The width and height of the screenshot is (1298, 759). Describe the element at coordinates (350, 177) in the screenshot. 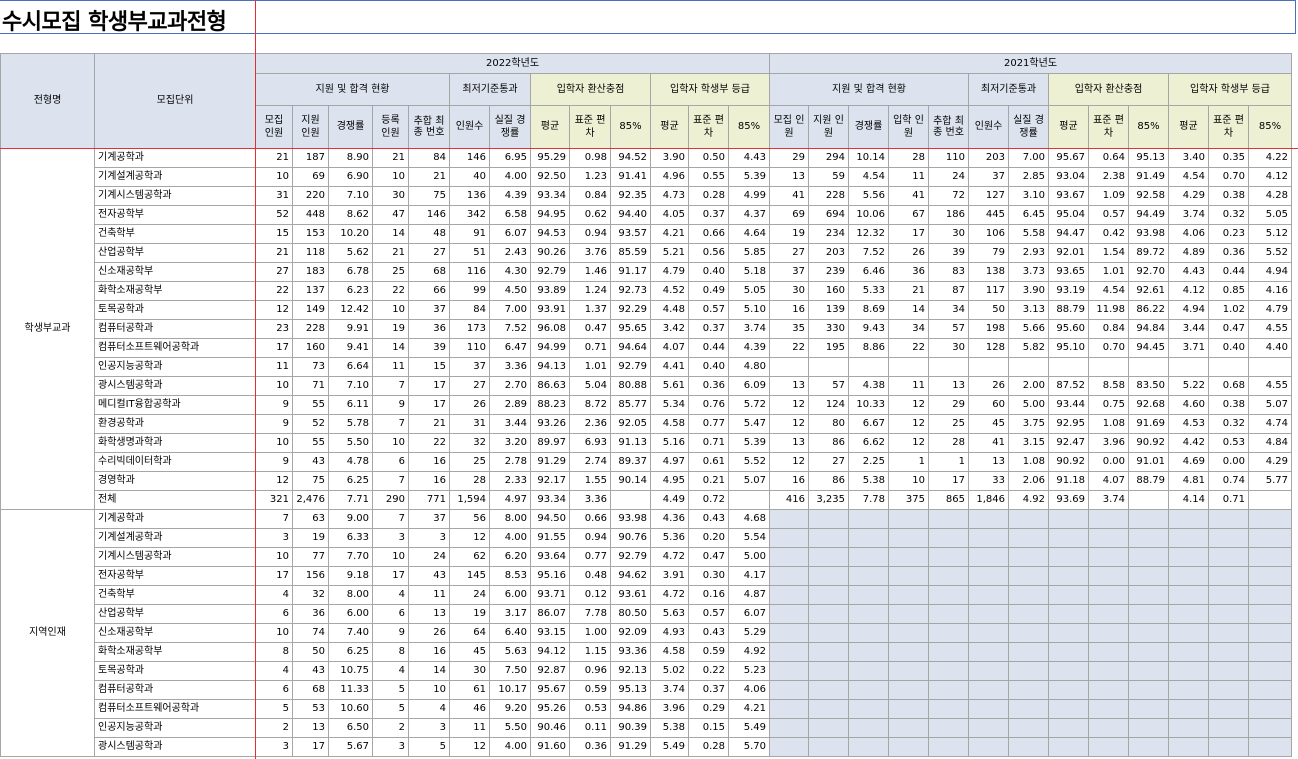

I see `value-cell: 6.90` at that location.